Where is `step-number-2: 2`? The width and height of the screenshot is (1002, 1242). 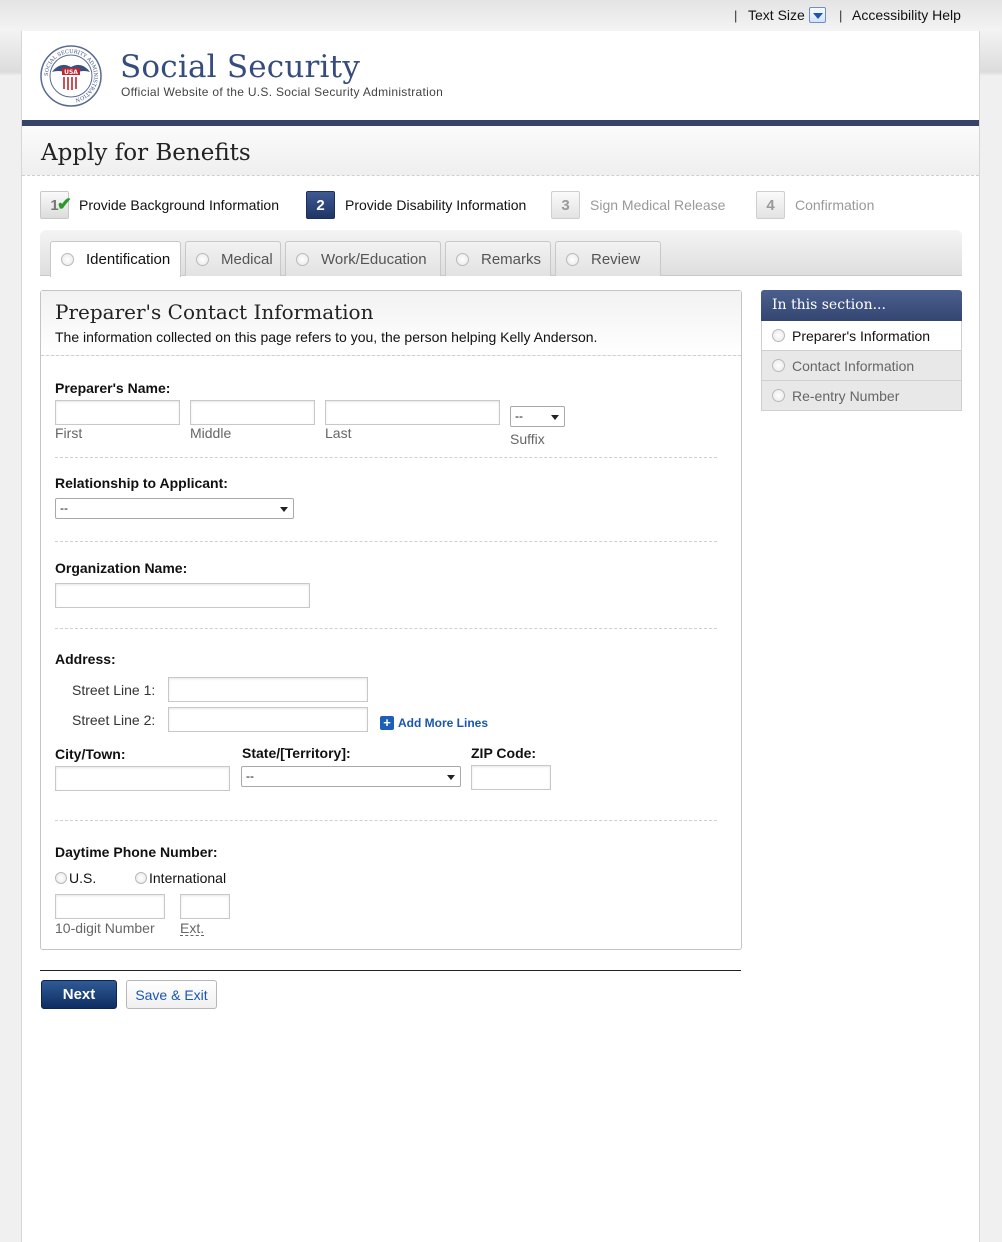
step-number-2: 2 is located at coordinates (320, 205).